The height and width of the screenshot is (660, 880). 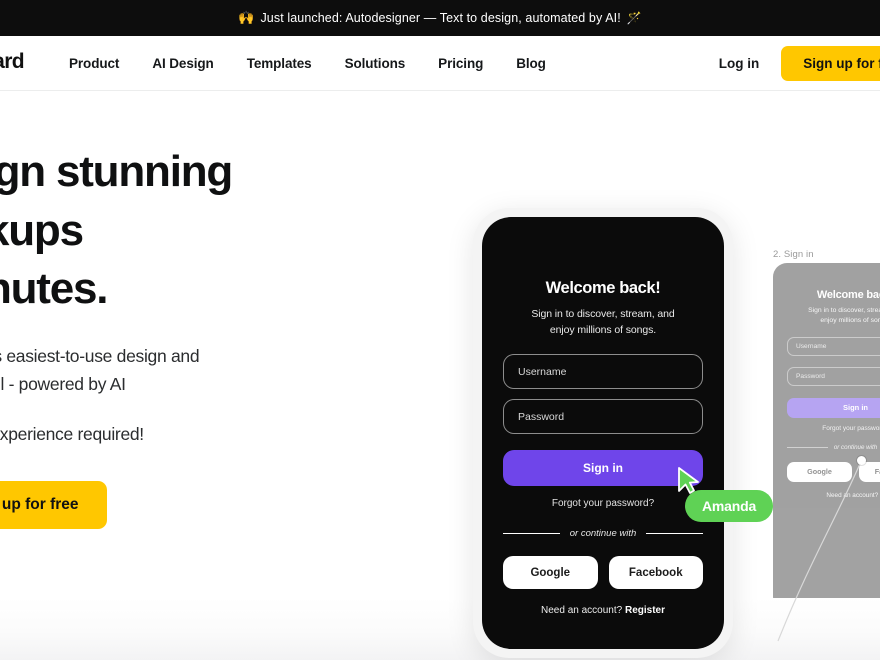 What do you see at coordinates (375, 63) in the screenshot?
I see `nav-link-solutions: Solutions` at bounding box center [375, 63].